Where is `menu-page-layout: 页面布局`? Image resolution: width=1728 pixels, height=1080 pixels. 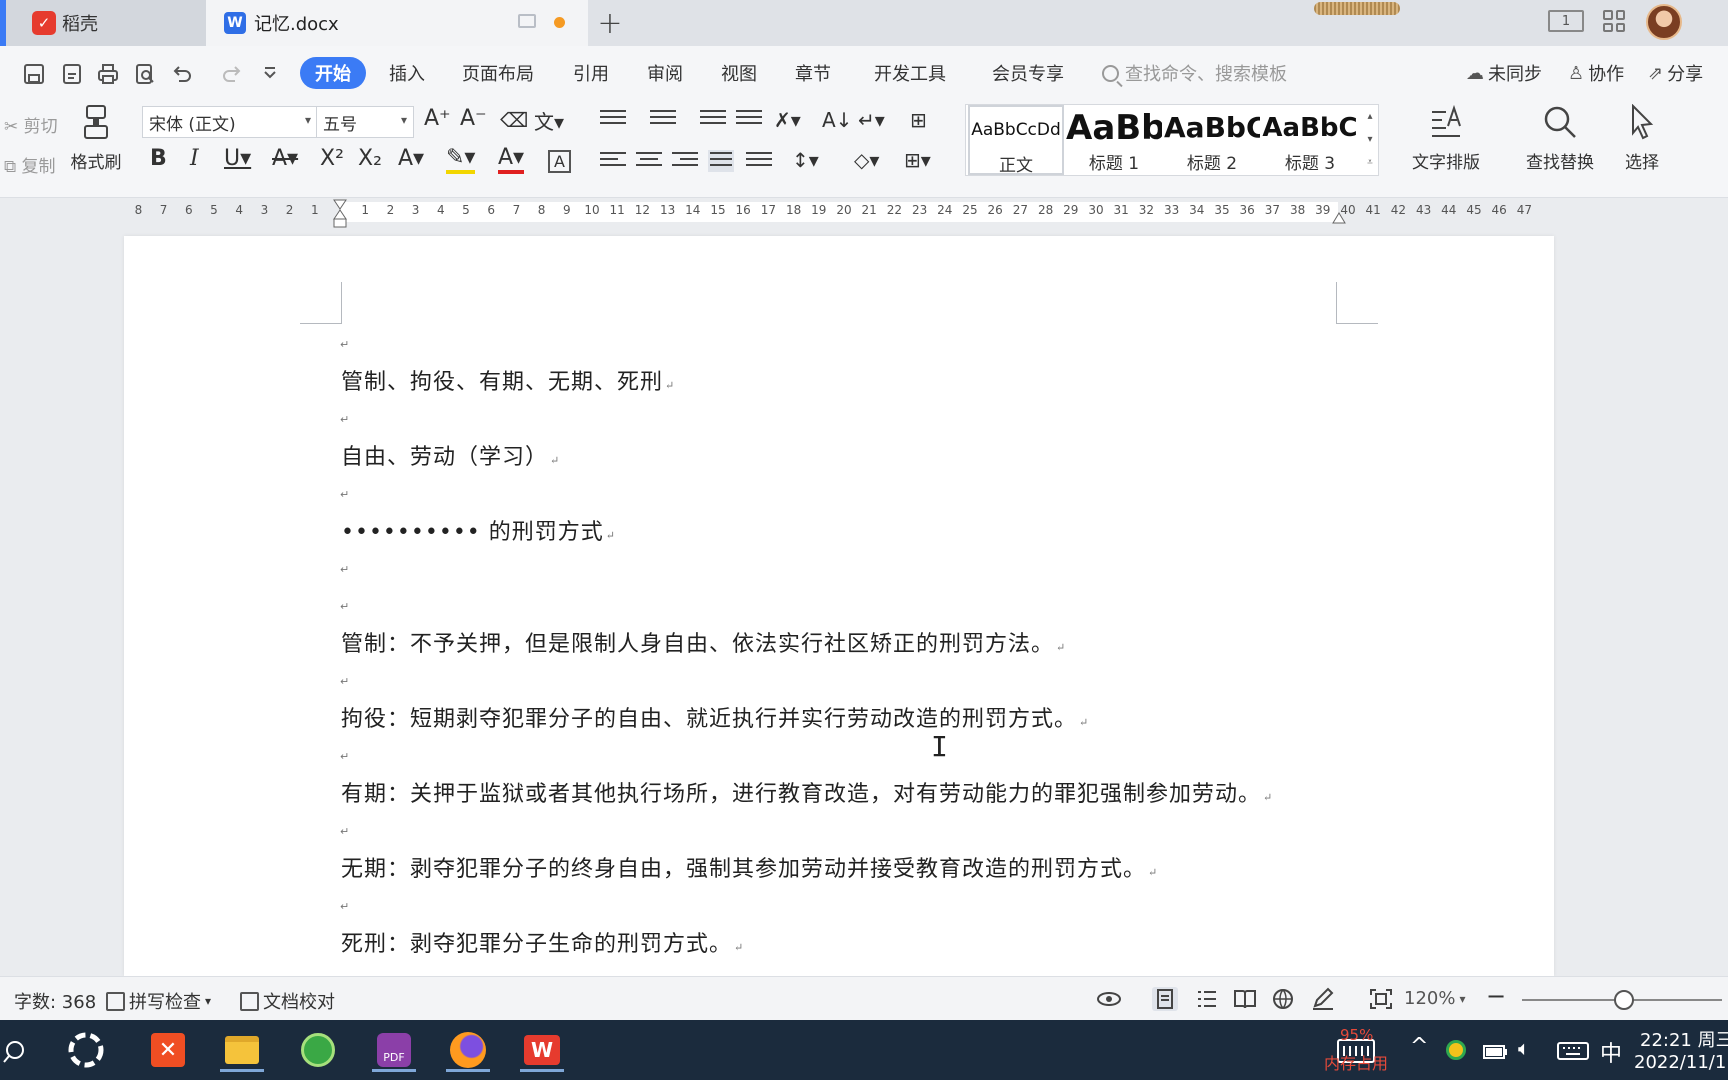
menu-page-layout: 页面布局 is located at coordinates (498, 73).